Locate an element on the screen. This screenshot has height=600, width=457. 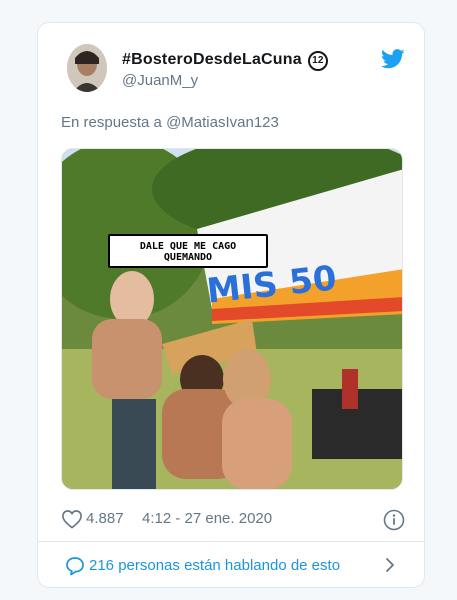
display-name: #BosteroDesdeLaCuna 12 is located at coordinates (225, 61).